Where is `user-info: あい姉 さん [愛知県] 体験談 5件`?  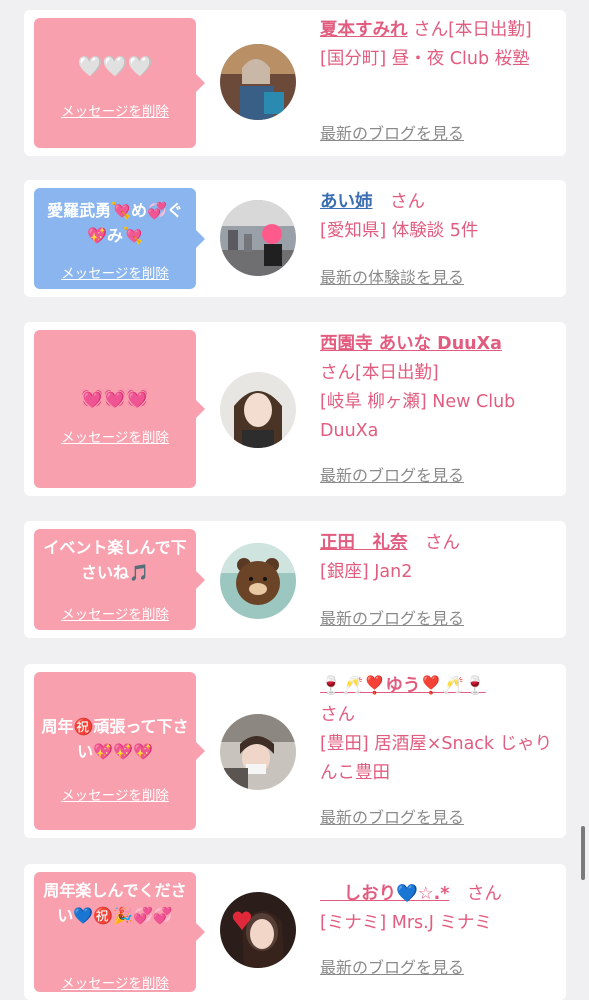
user-info: あい姉 さん [愛知県] 体験談 5件 is located at coordinates (438, 217).